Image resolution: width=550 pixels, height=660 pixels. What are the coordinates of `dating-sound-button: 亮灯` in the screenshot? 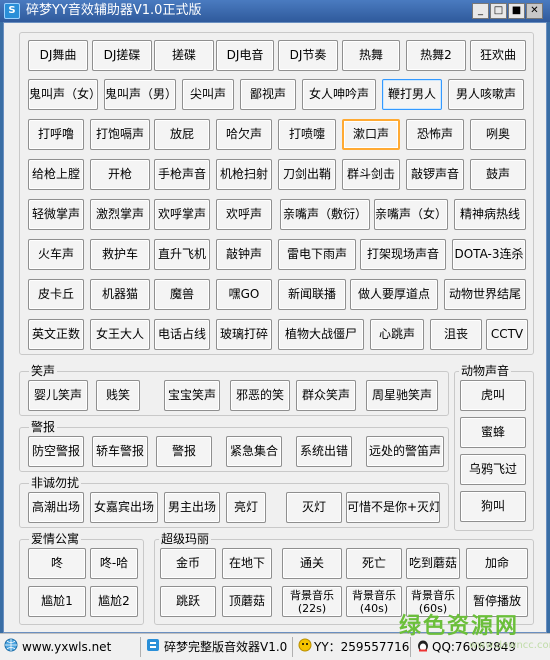 It's located at (246, 507).